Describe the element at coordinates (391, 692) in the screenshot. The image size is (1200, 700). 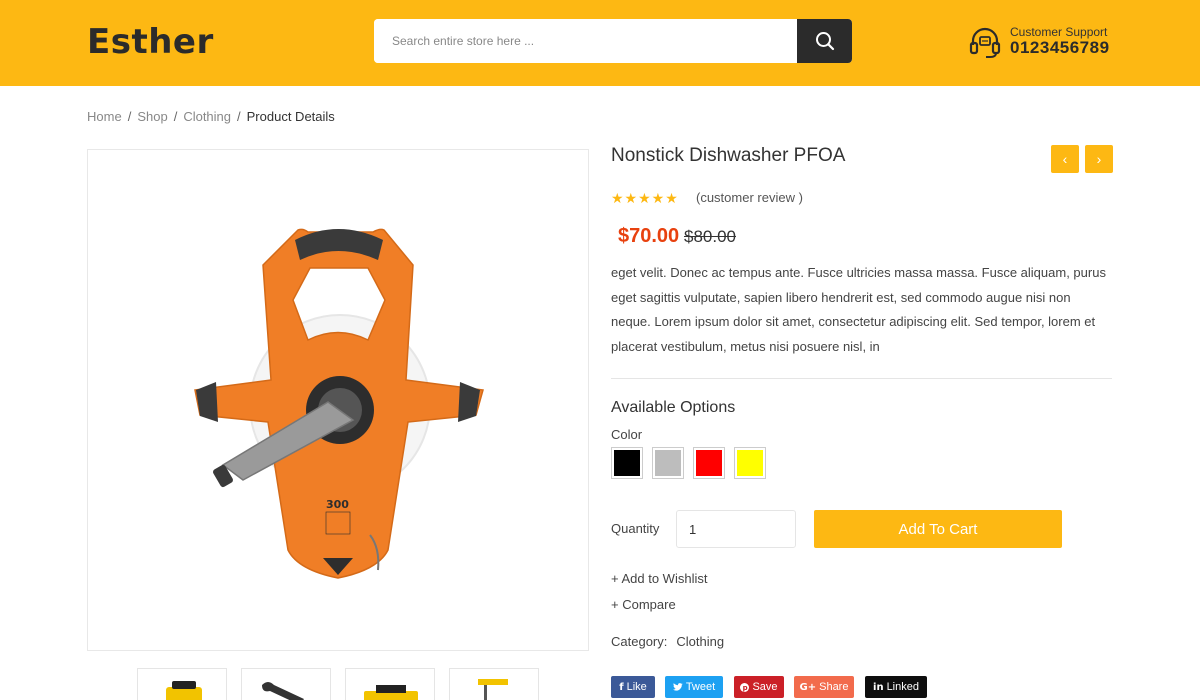
I see `toolbox-thumbnail-image` at that location.